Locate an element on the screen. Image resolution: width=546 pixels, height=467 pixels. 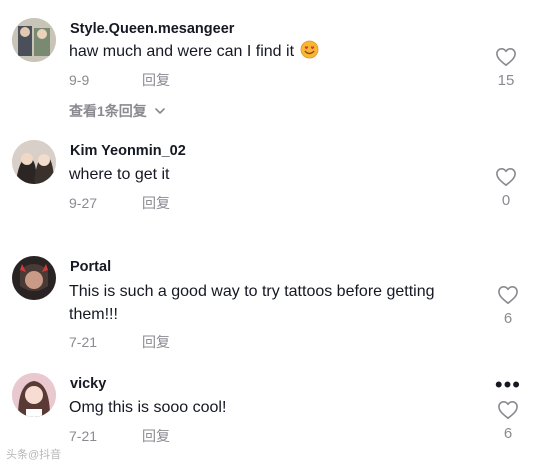
comment-username: Portal is located at coordinates (90, 267).